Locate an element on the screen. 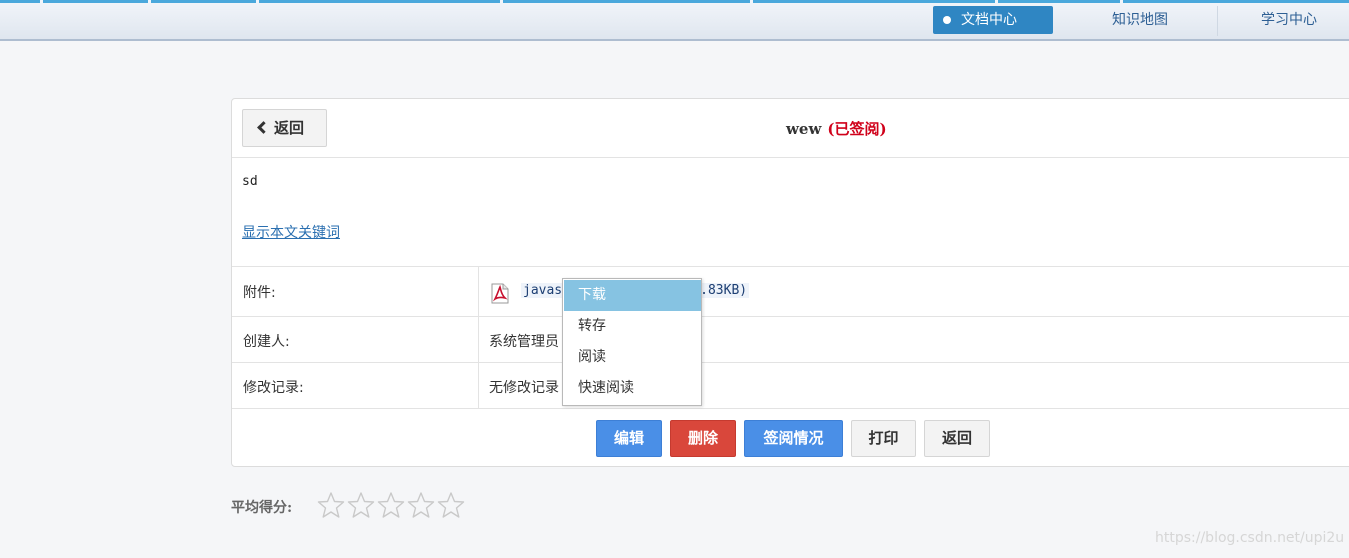 The height and width of the screenshot is (558, 1349). watermark: https://blog.csdn.net/upi2u is located at coordinates (1250, 538).